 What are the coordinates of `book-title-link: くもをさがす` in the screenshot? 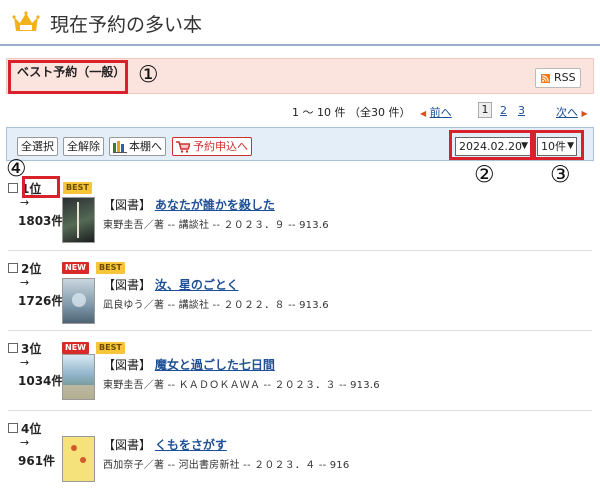 It's located at (191, 445).